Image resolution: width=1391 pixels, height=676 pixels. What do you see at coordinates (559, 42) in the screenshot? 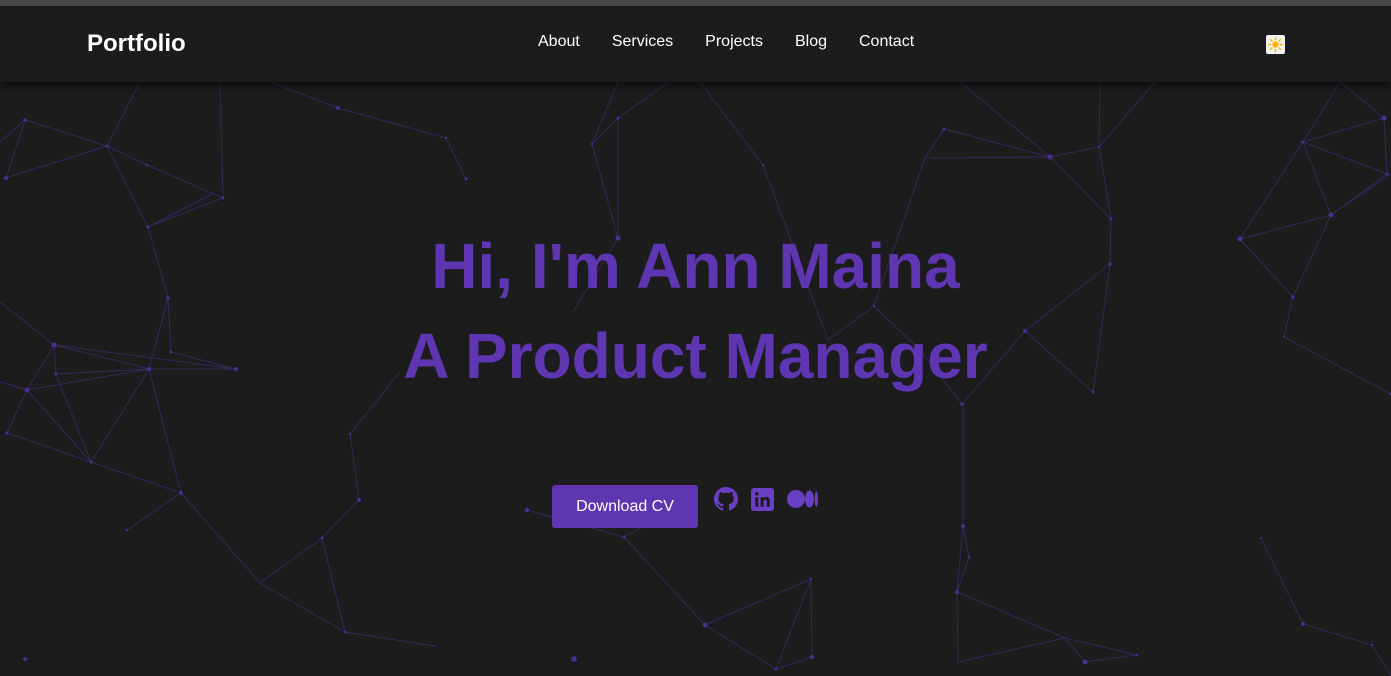
I see `nav-link-about: About` at bounding box center [559, 42].